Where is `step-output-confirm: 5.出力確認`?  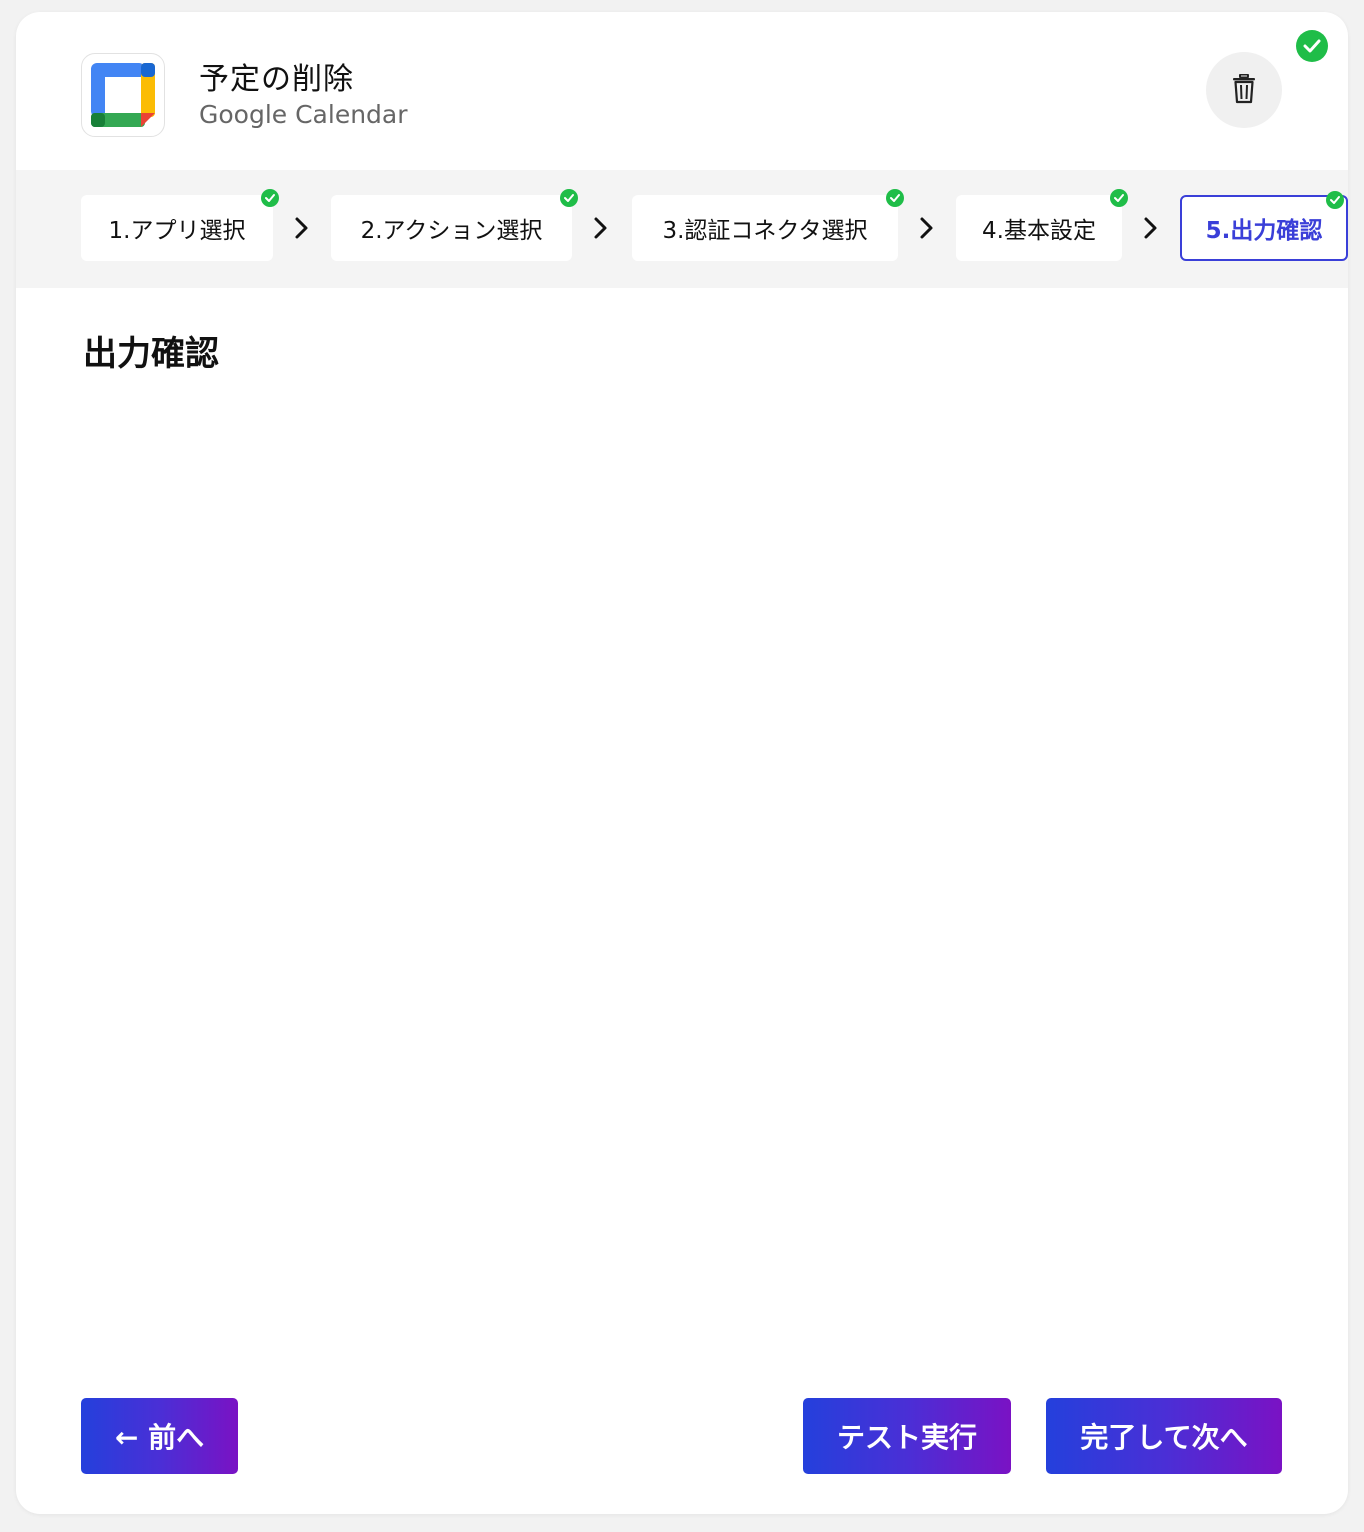
step-output-confirm: 5.出力確認 is located at coordinates (1264, 226).